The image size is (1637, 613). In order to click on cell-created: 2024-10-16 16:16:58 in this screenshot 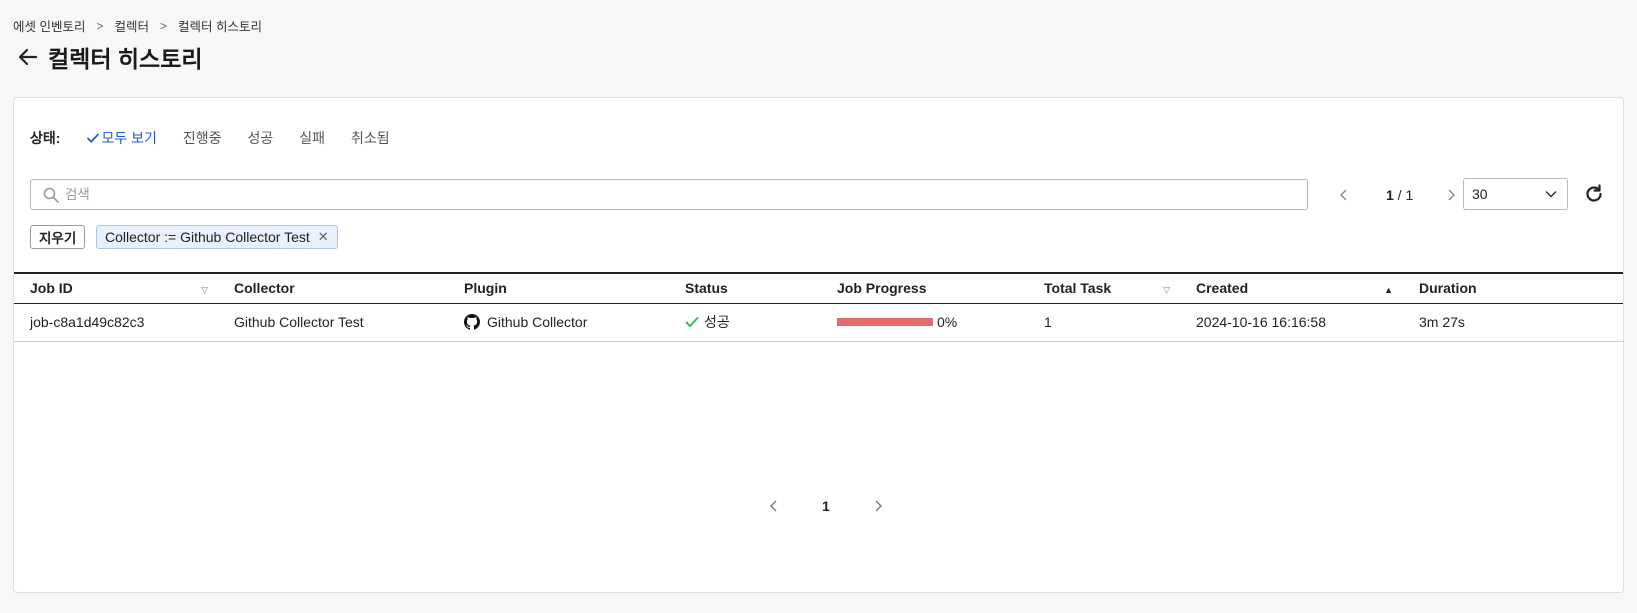, I will do `click(1261, 322)`.